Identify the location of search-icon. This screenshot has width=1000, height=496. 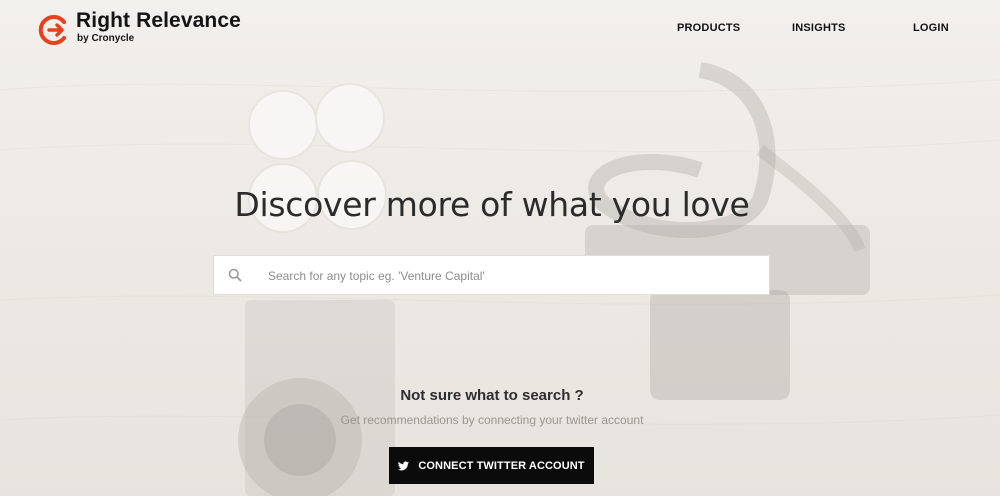
(235, 275).